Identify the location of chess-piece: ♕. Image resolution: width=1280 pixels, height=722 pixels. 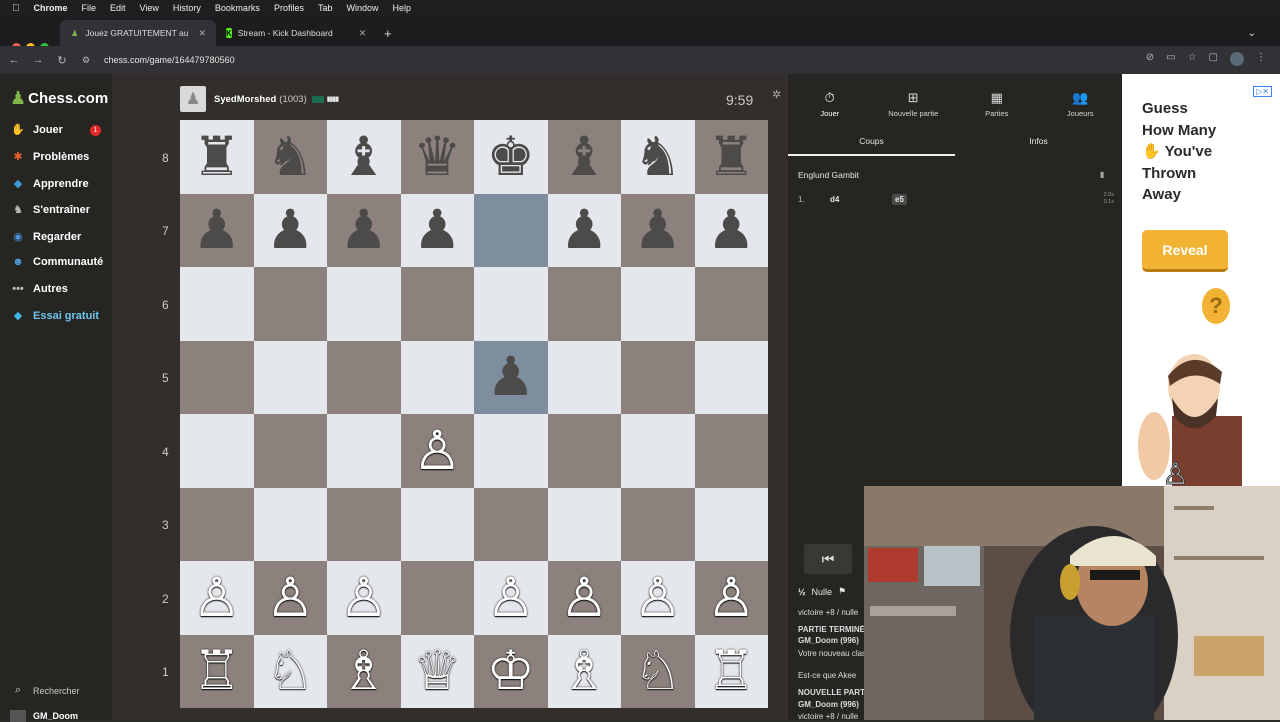
(437, 671).